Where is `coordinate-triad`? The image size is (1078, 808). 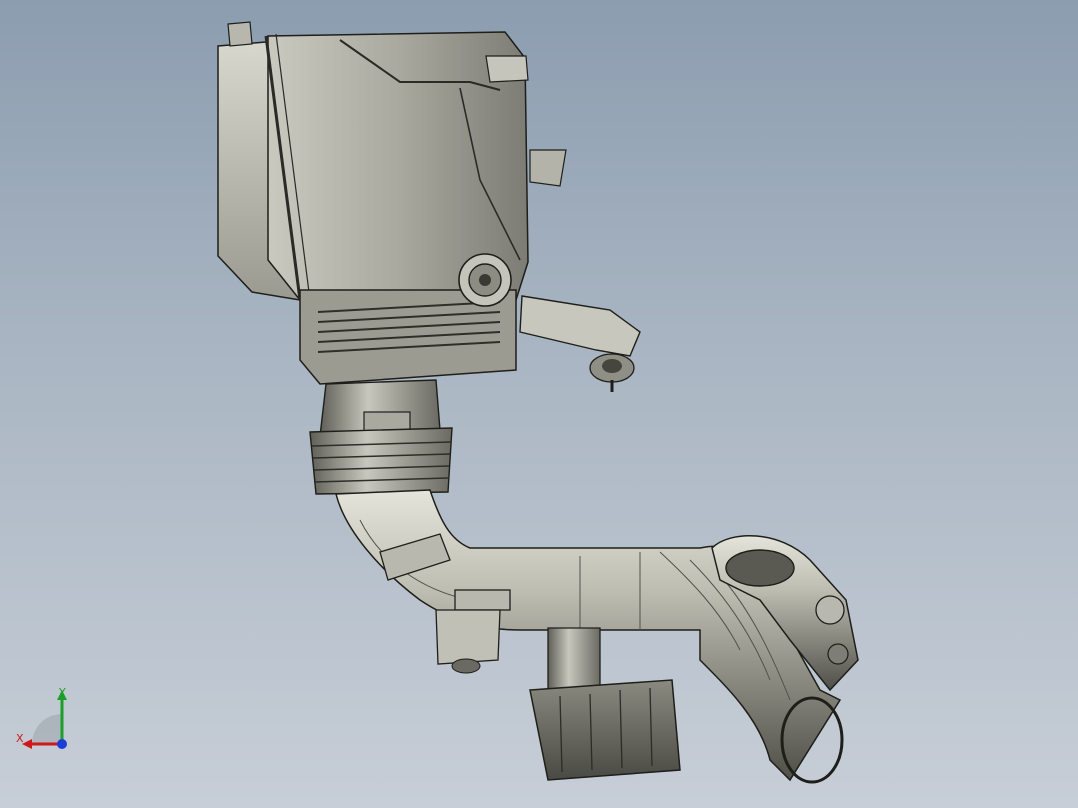 coordinate-triad is located at coordinates (44, 719).